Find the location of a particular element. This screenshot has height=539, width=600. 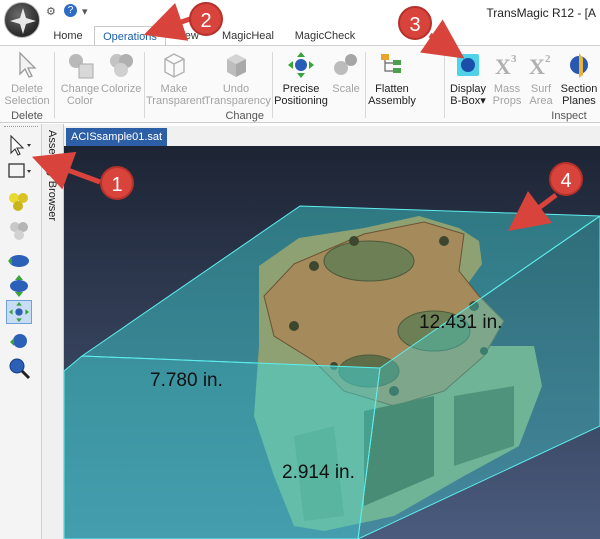

undo-transparency-button: Undo Transparency is located at coordinates (237, 78).